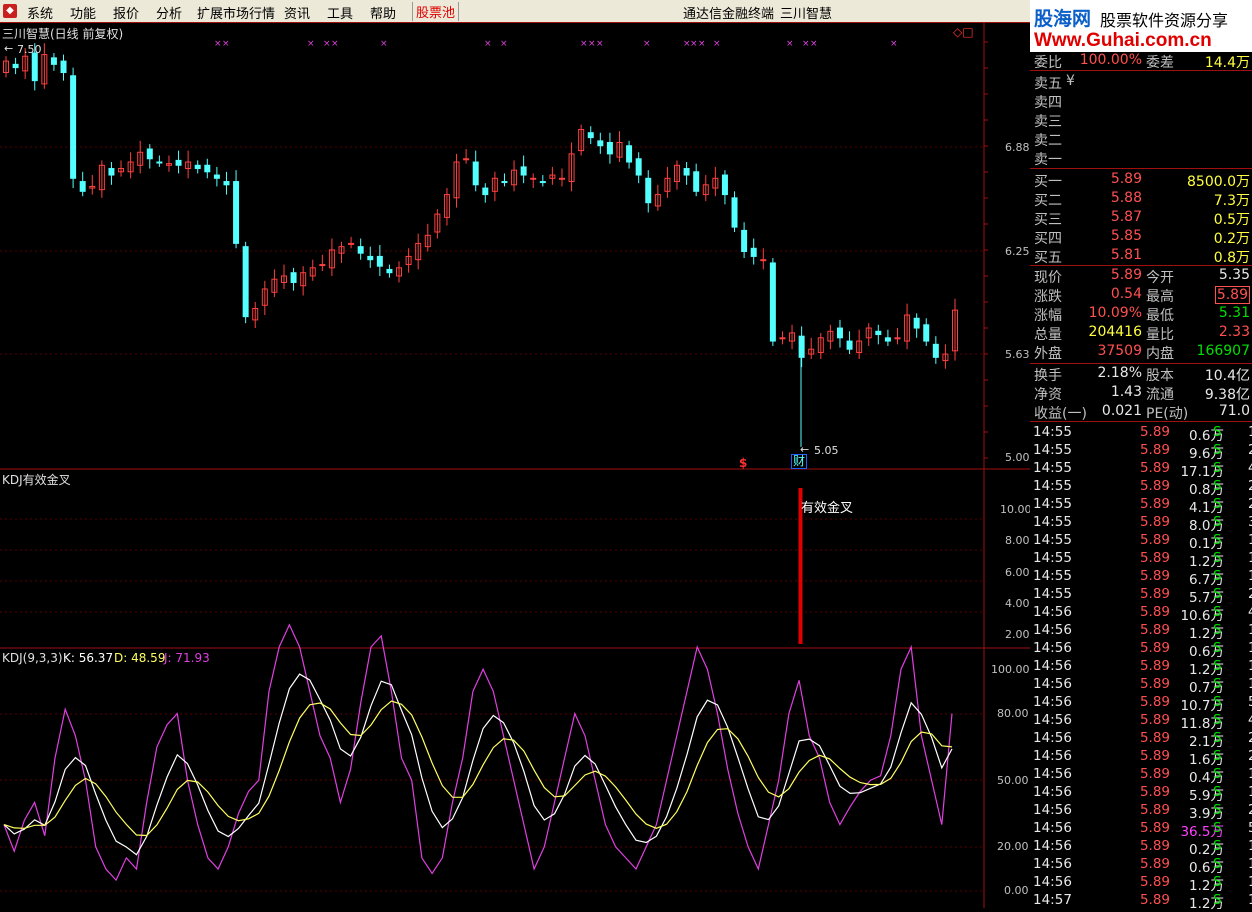 The height and width of the screenshot is (912, 1252). I want to click on menu-tools: 工具, so click(340, 12).